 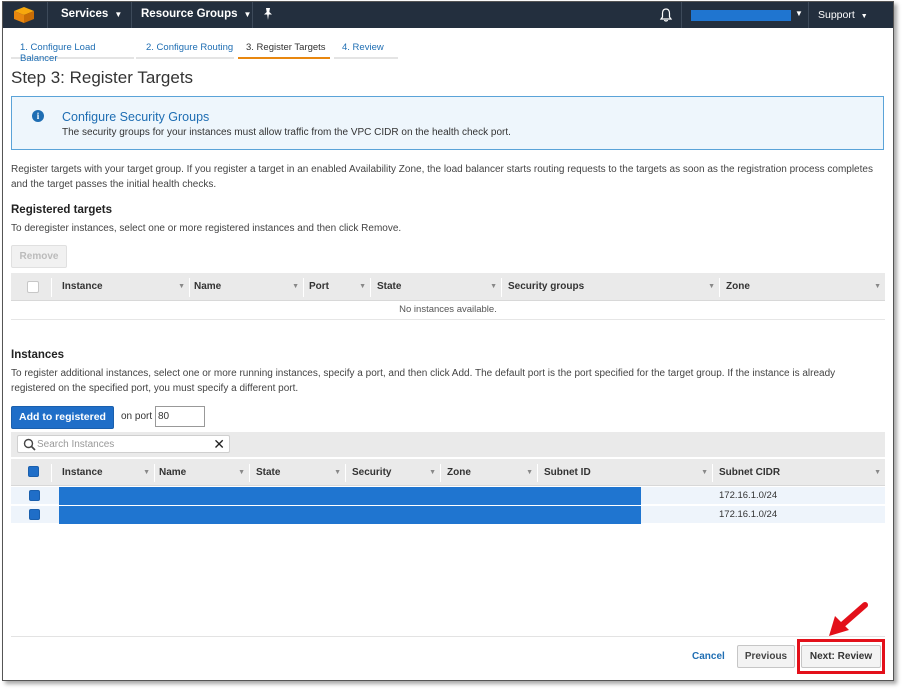 What do you see at coordinates (448, 636) in the screenshot?
I see `footer-divider` at bounding box center [448, 636].